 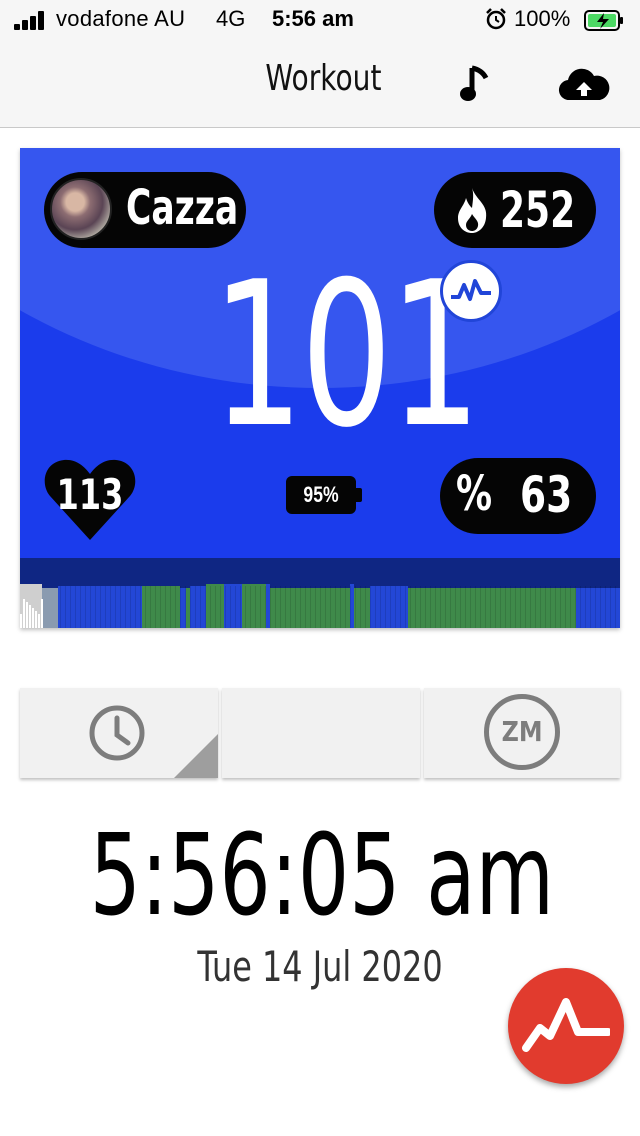 What do you see at coordinates (538, 210) in the screenshot?
I see `calories-value: 252` at bounding box center [538, 210].